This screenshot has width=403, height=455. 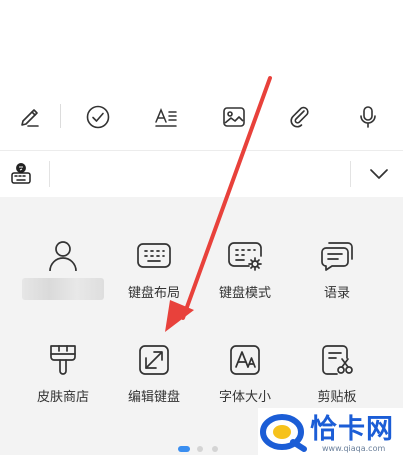 I want to click on quotes-item: 语录, so click(x=337, y=276).